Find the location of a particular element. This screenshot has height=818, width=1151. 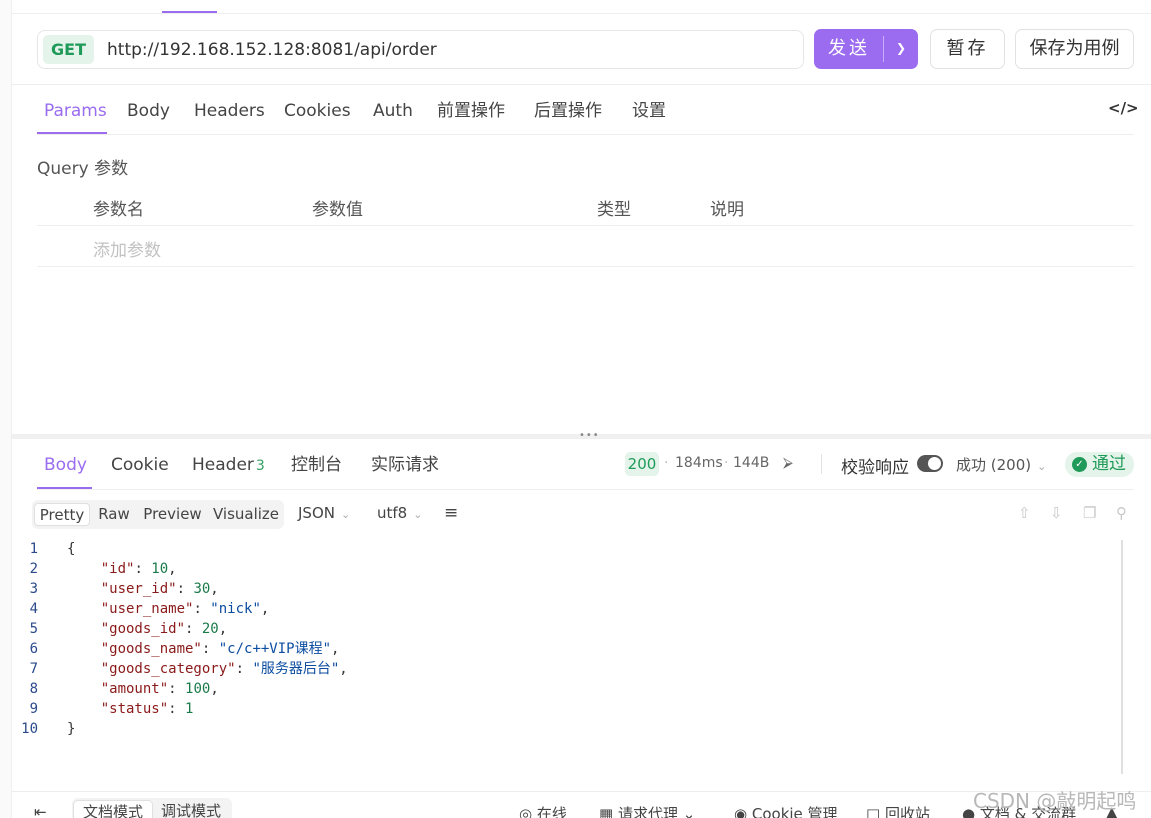

toolbar-divider is located at coordinates (821, 464).